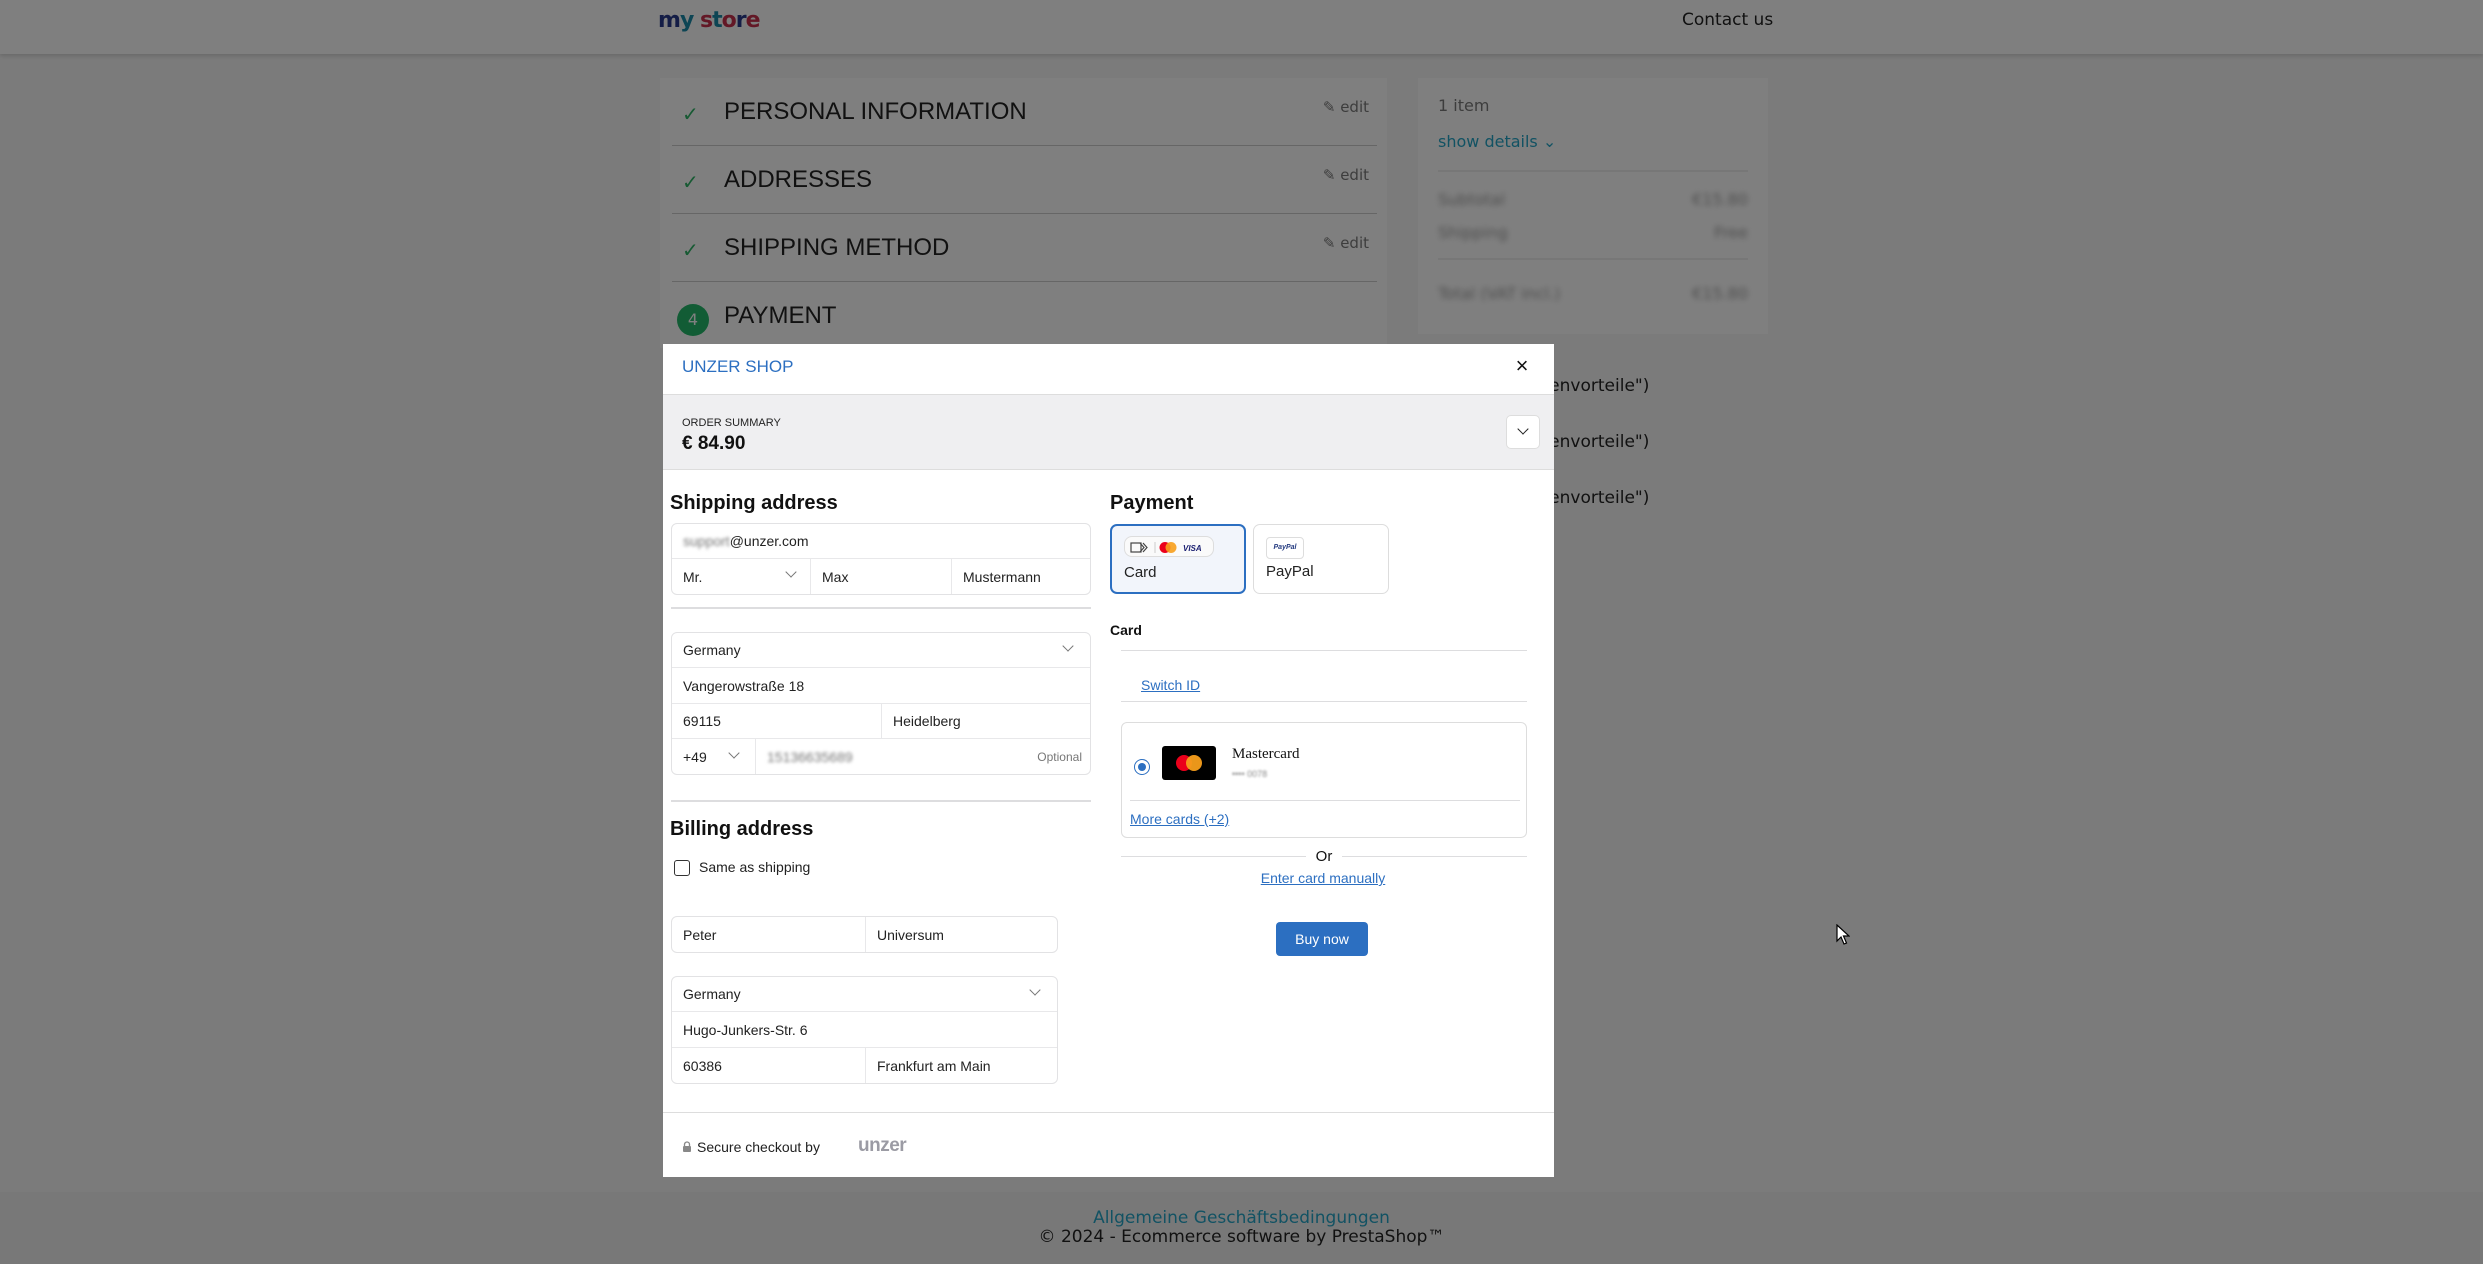 The width and height of the screenshot is (2483, 1264). Describe the element at coordinates (769, 1065) in the screenshot. I see `billing-zip-field: 60386` at that location.